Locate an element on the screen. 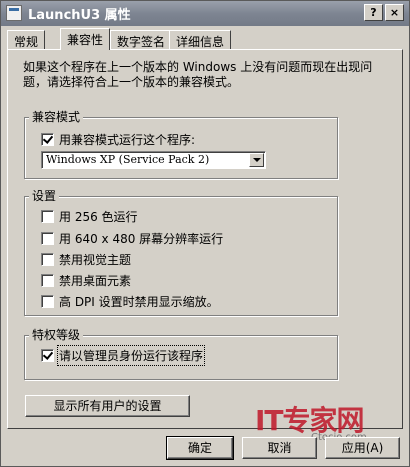  help-button: ? is located at coordinates (373, 12).